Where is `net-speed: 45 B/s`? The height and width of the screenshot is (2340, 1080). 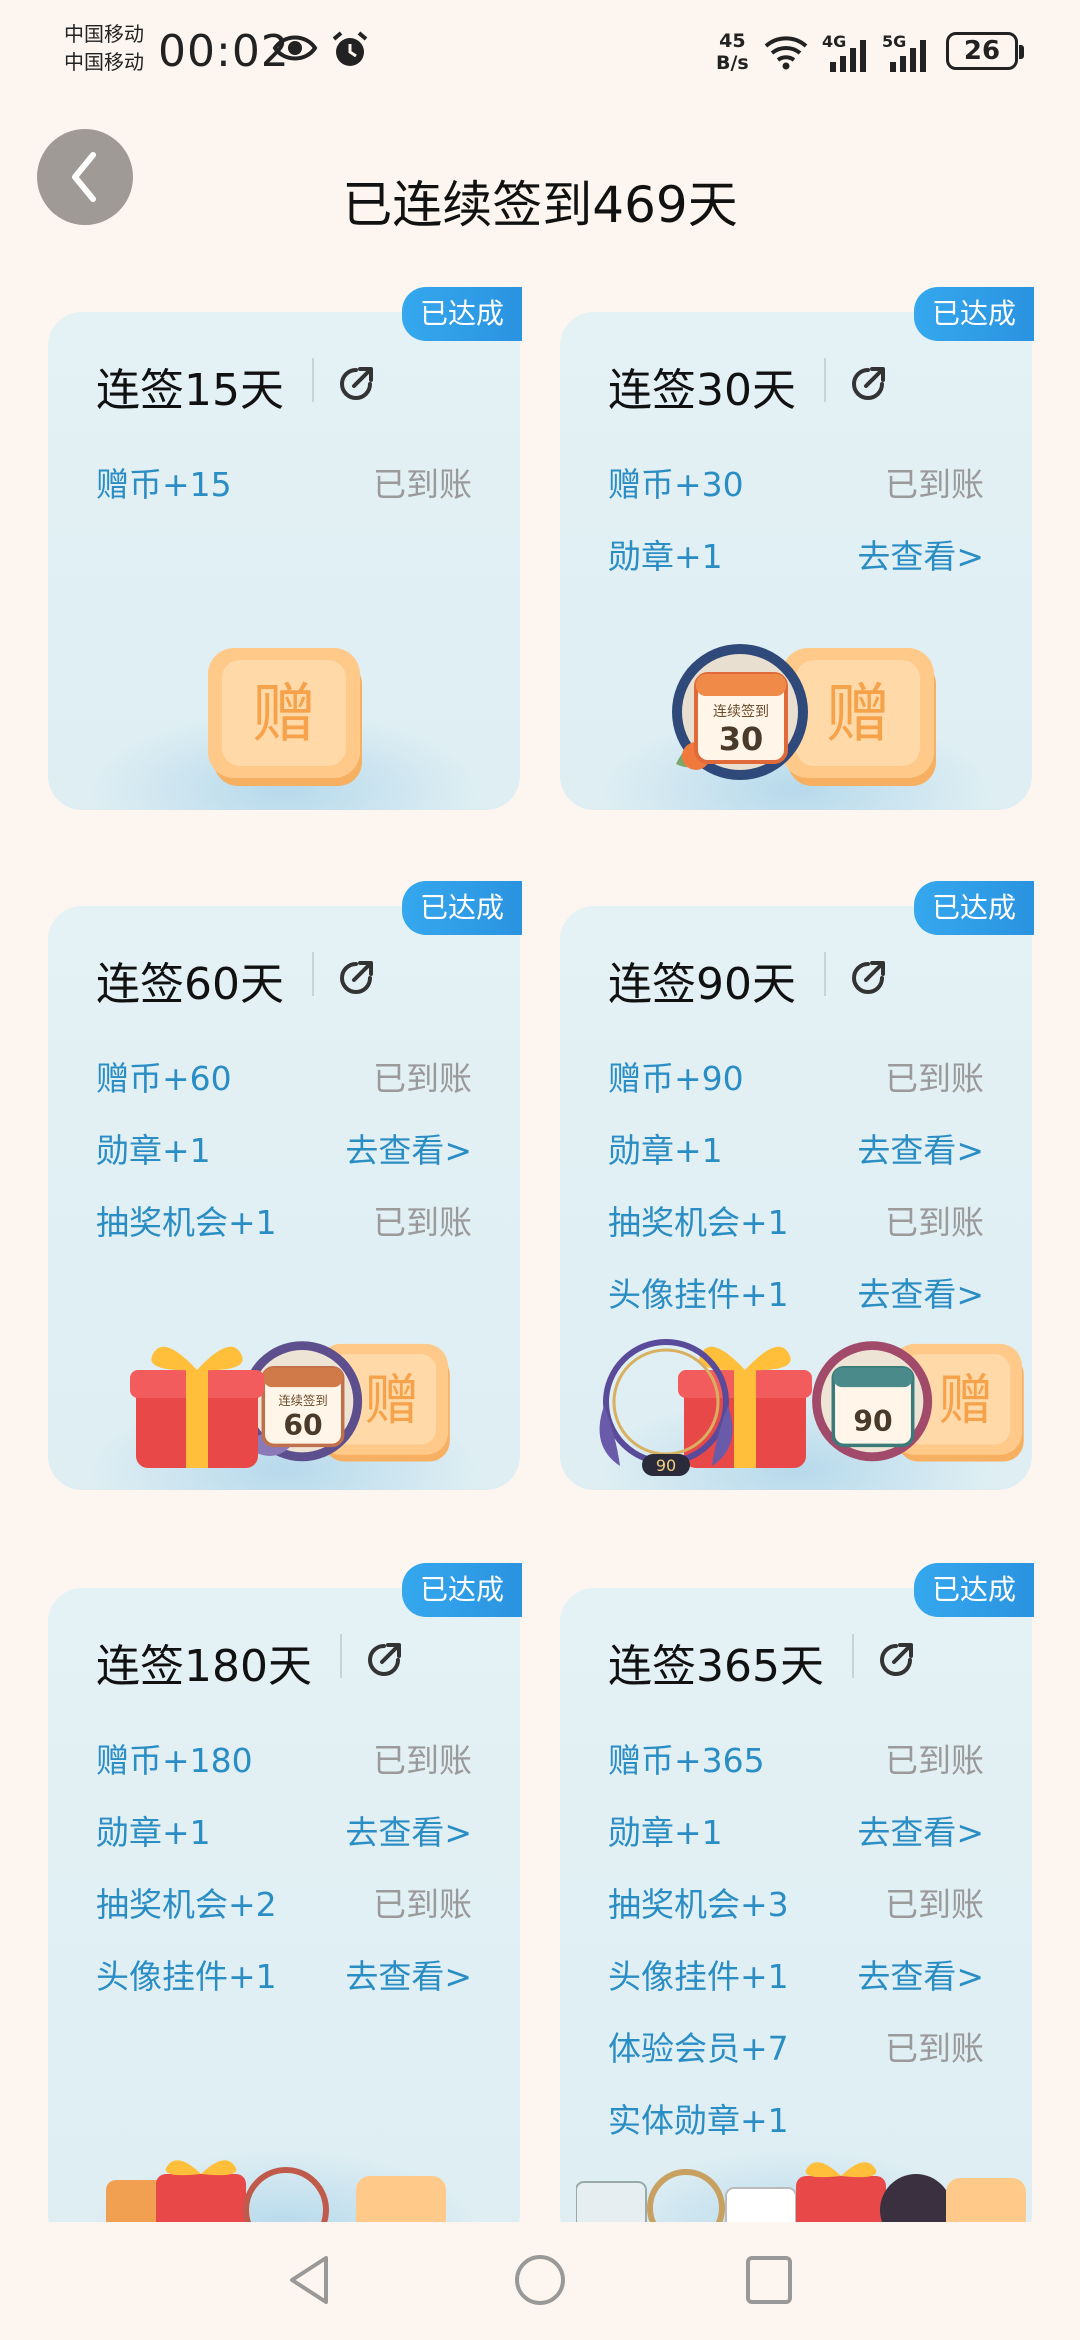 net-speed: 45 B/s is located at coordinates (732, 52).